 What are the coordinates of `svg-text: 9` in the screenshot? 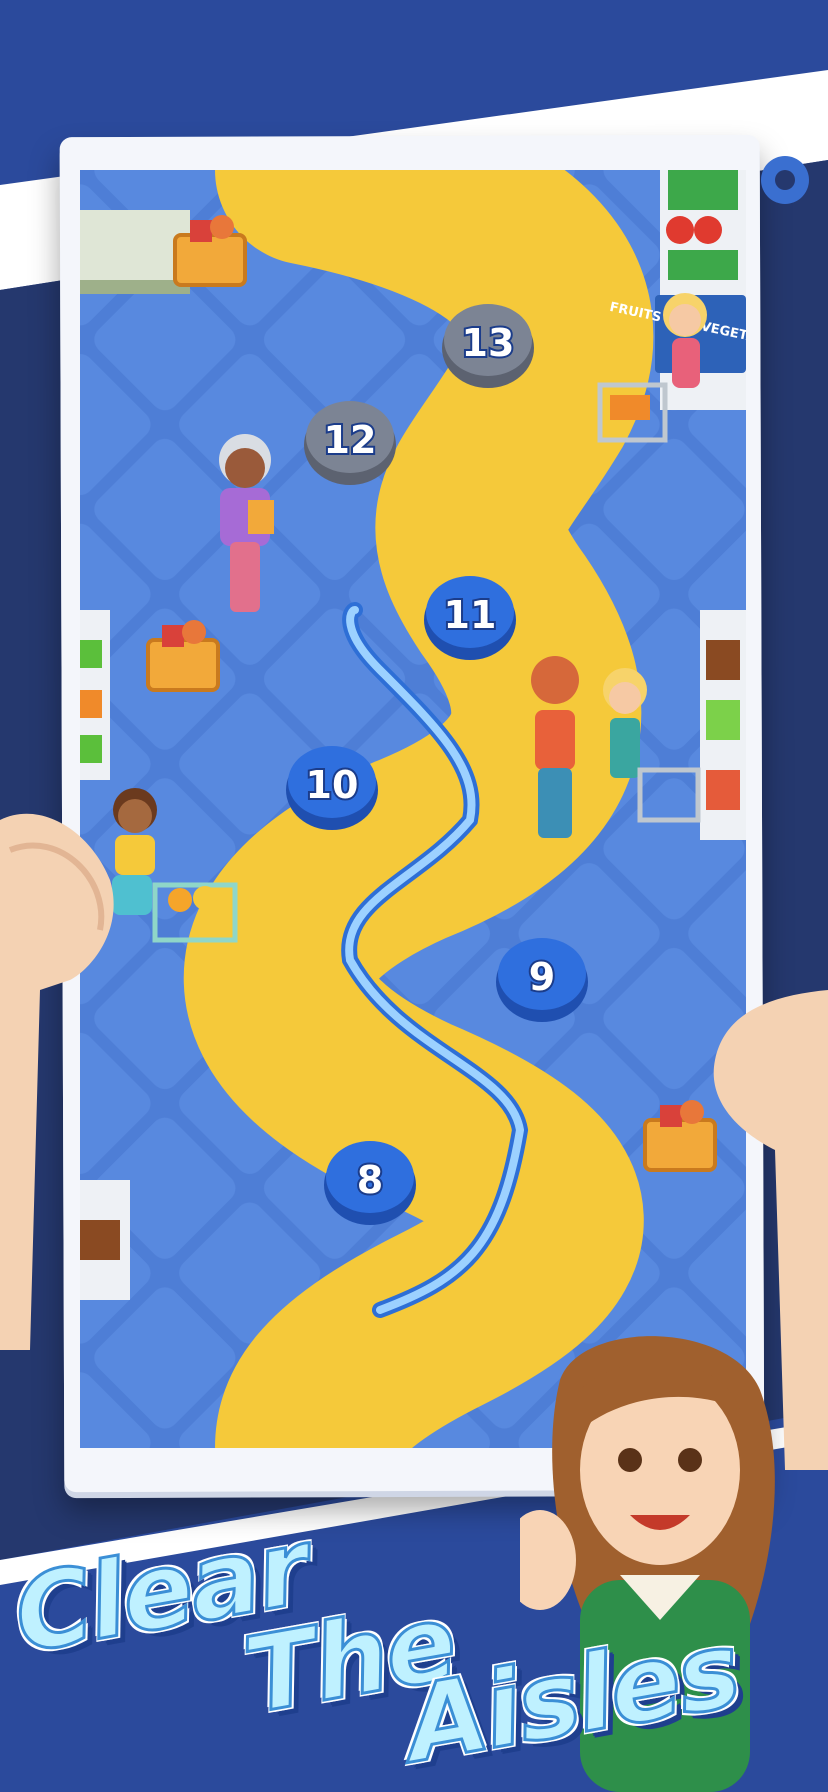 It's located at (542, 977).